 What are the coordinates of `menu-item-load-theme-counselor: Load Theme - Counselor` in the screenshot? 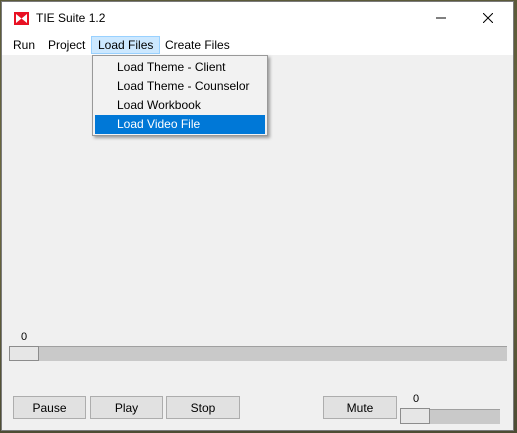 It's located at (180, 86).